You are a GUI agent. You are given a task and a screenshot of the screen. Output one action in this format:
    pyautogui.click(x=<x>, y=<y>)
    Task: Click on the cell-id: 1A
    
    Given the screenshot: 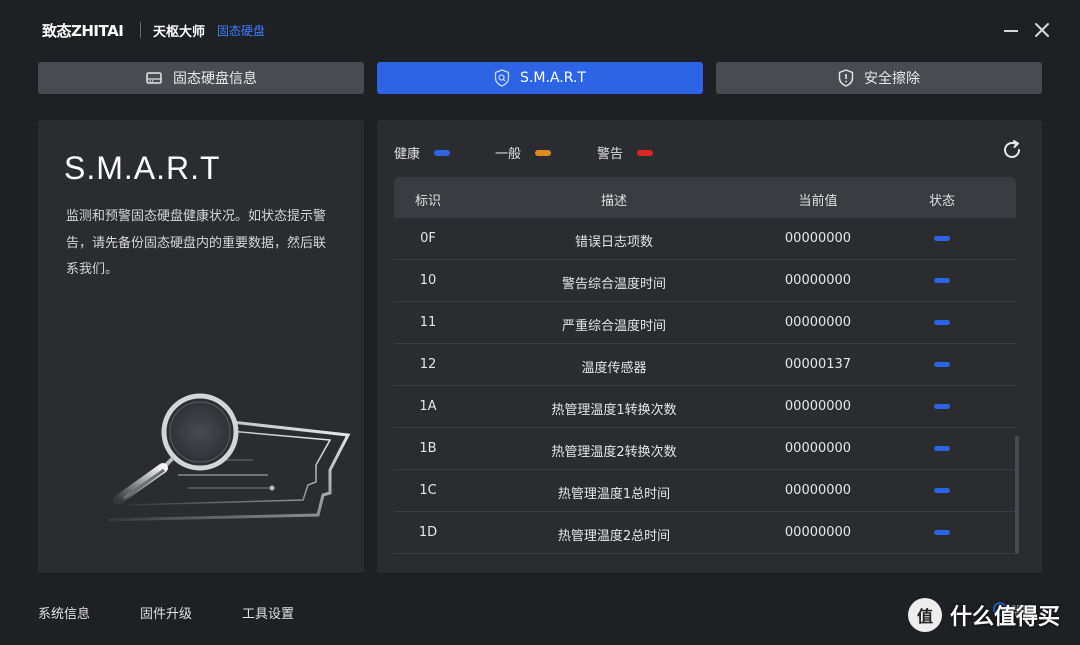 What is the action you would take?
    pyautogui.click(x=428, y=406)
    